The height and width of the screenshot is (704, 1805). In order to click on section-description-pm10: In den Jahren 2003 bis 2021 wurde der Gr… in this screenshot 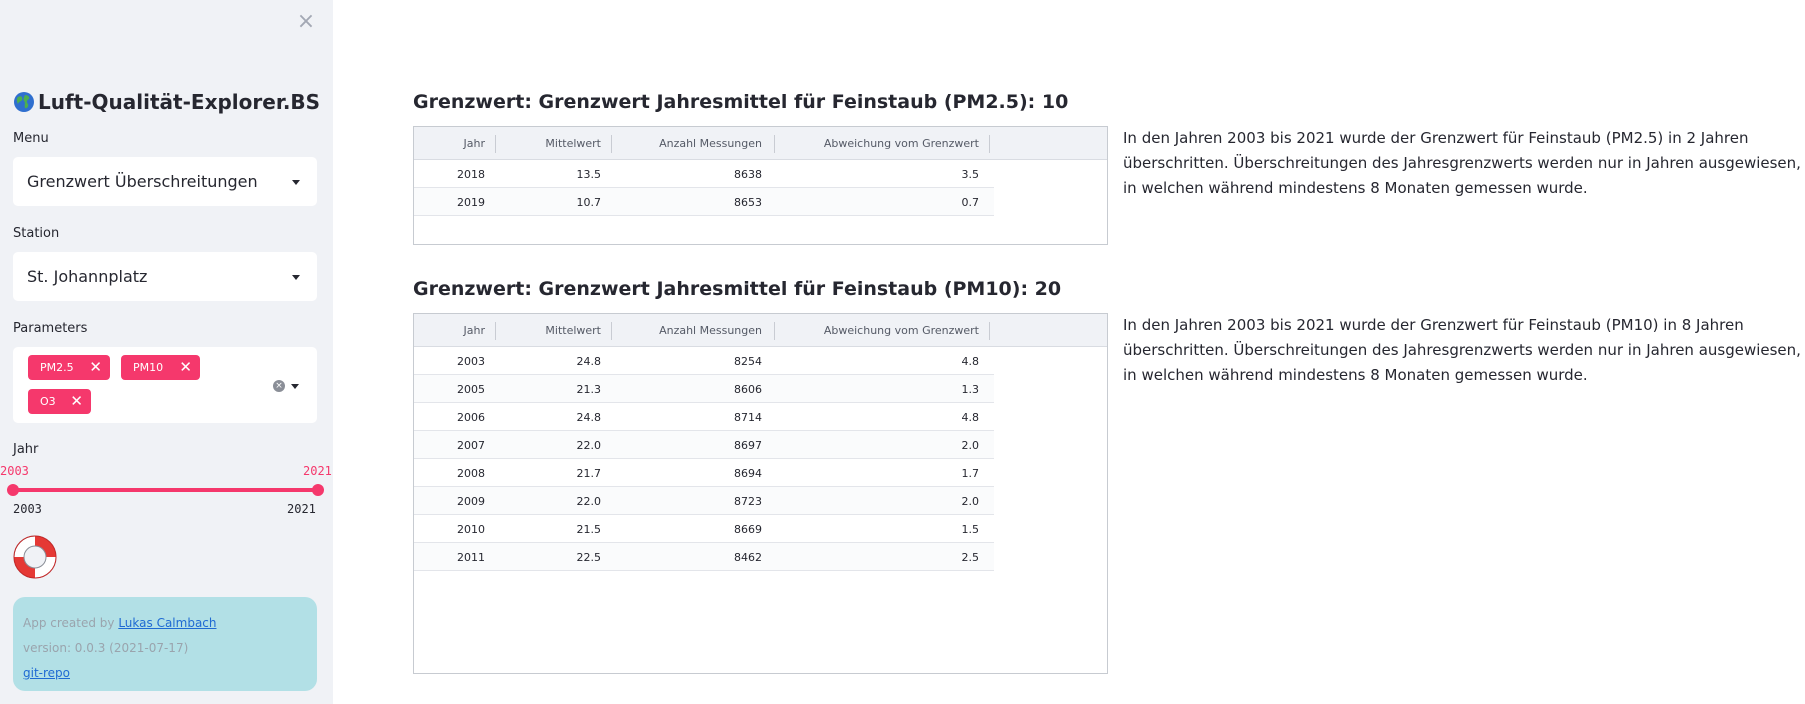, I will do `click(1462, 350)`.